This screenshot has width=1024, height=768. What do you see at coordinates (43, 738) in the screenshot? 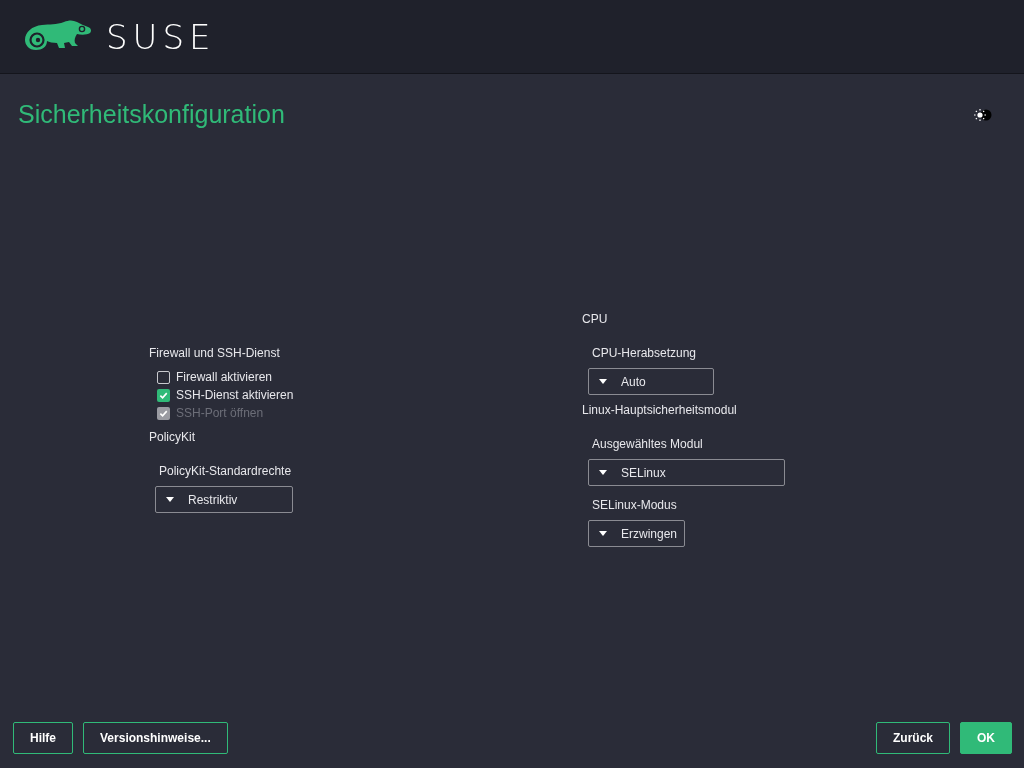
I see `footer-button: Hilfe` at bounding box center [43, 738].